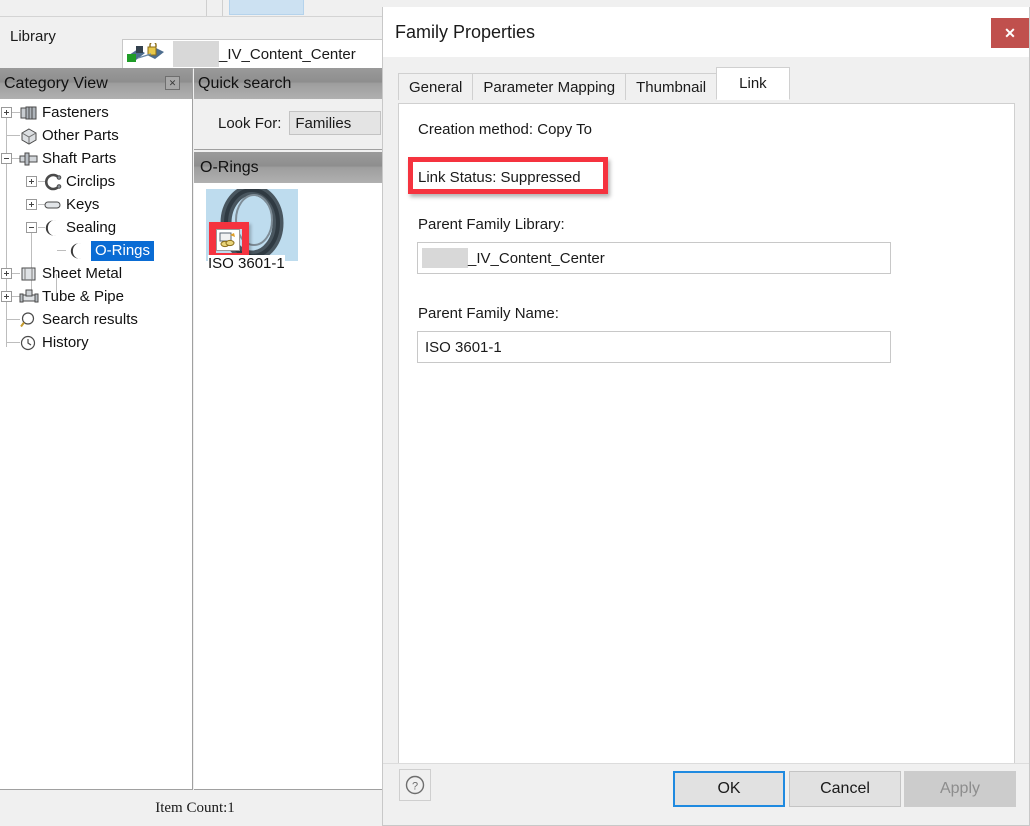 This screenshot has height=826, width=1030. I want to click on results-panel: O-Rings ISO 3601-1, so click(291, 471).